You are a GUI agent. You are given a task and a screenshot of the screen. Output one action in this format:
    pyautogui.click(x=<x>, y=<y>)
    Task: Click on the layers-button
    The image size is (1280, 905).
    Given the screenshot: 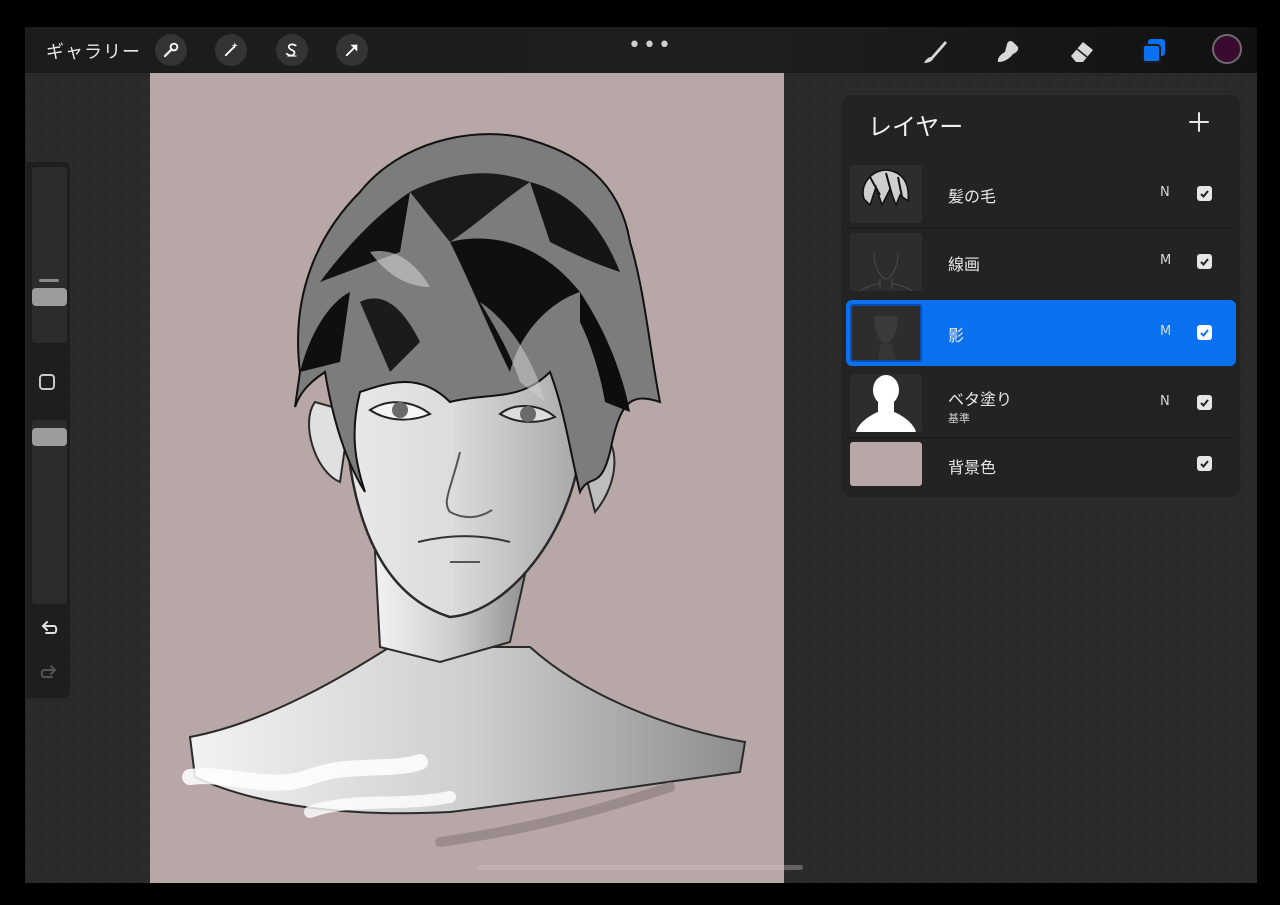 What is the action you would take?
    pyautogui.click(x=1154, y=51)
    